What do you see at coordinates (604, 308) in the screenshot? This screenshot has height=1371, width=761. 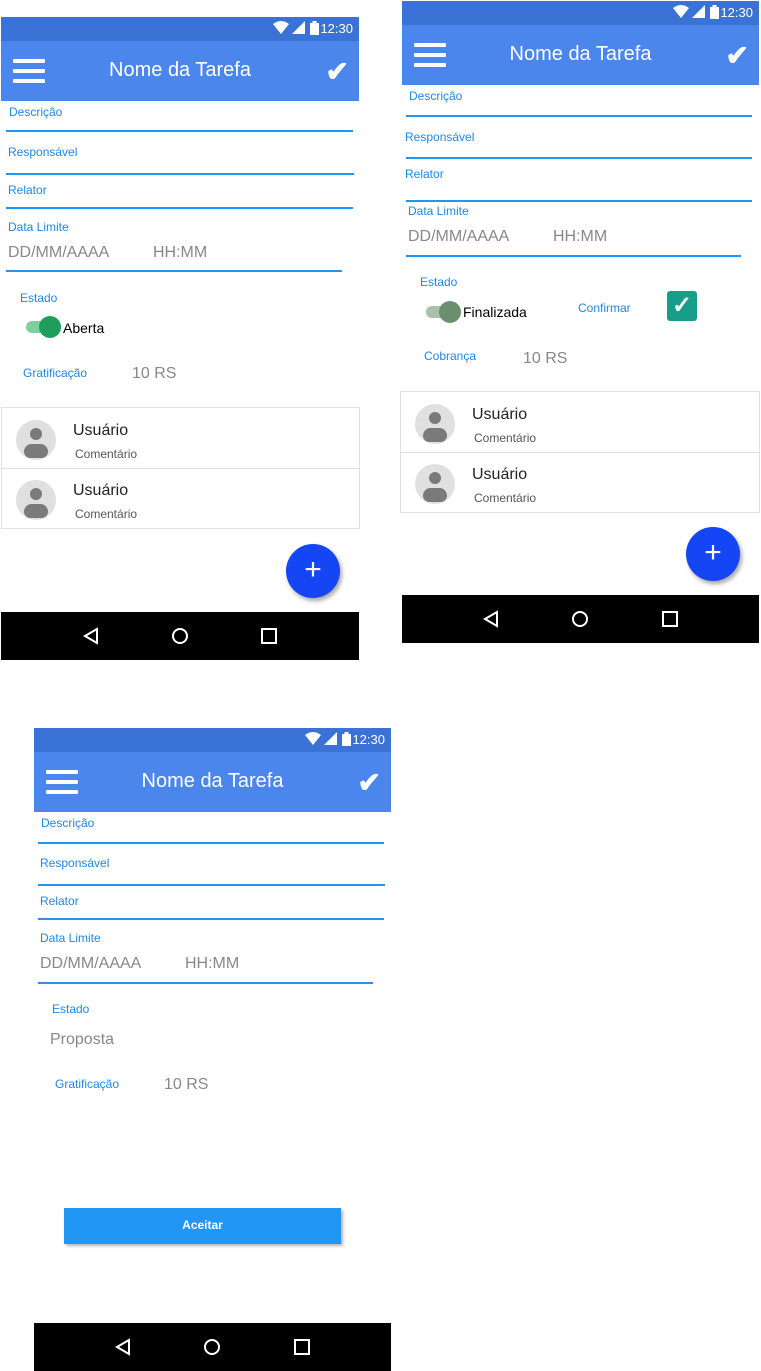 I see `confirmar-label: Confirmar` at bounding box center [604, 308].